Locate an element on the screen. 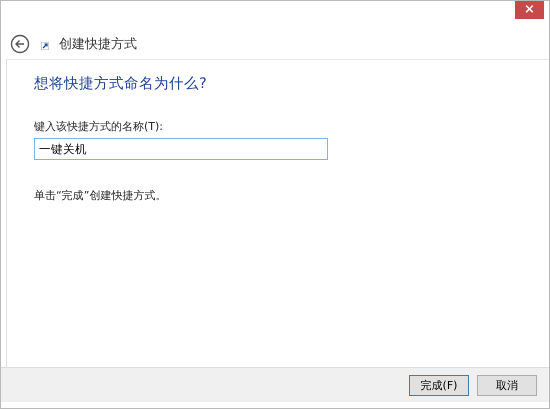  shortcut-icon is located at coordinates (45, 46).